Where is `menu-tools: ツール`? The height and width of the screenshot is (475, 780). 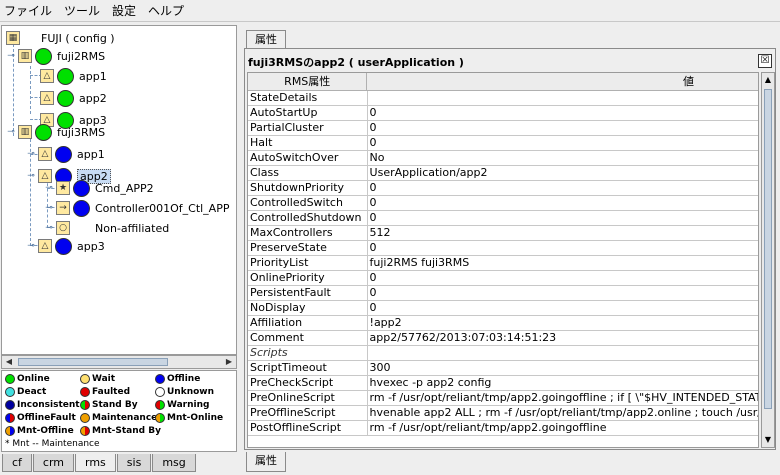 menu-tools: ツール is located at coordinates (82, 10).